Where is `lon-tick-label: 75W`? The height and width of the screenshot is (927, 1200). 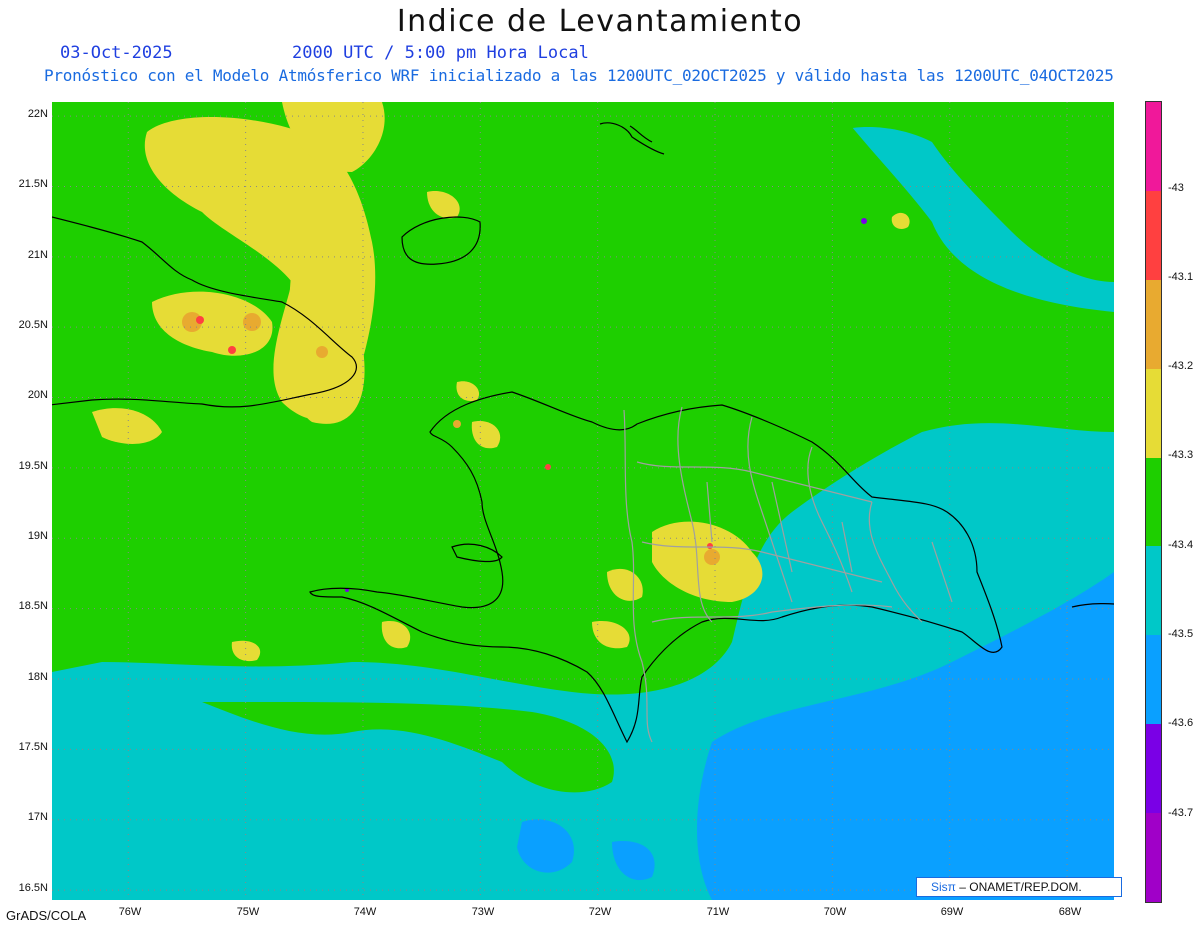
lon-tick-label: 75W is located at coordinates (248, 912).